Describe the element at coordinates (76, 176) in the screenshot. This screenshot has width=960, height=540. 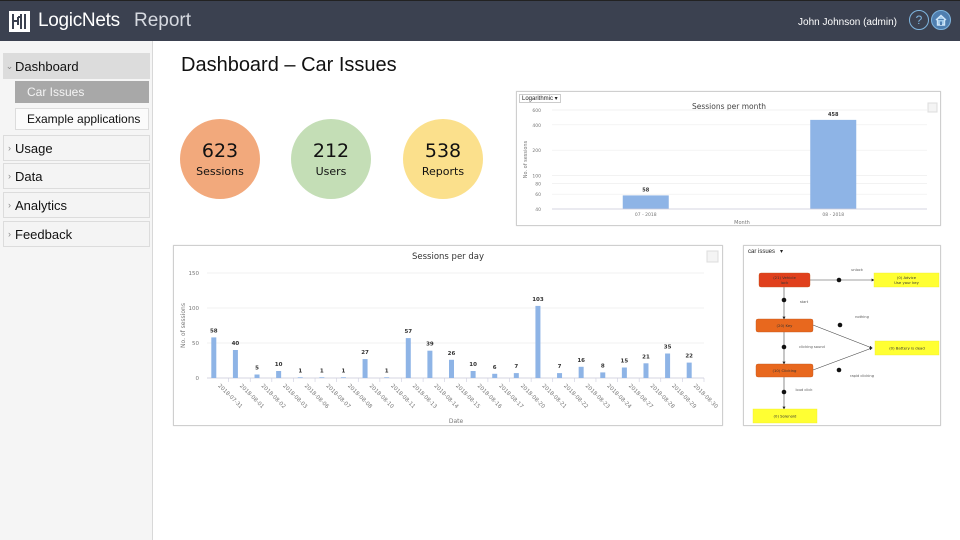
I see `sidebar-item-data: › Data` at that location.